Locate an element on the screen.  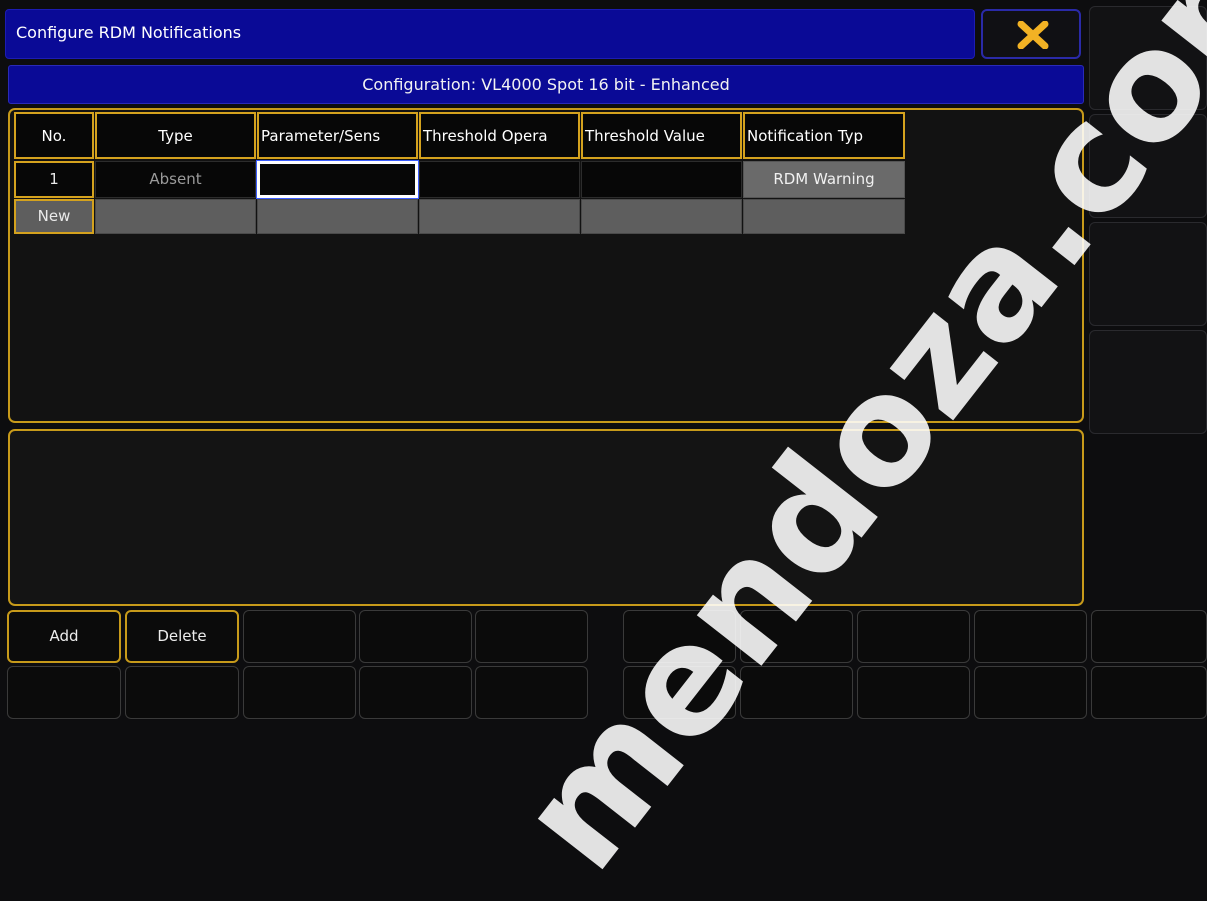
new-row-type is located at coordinates (175, 216).